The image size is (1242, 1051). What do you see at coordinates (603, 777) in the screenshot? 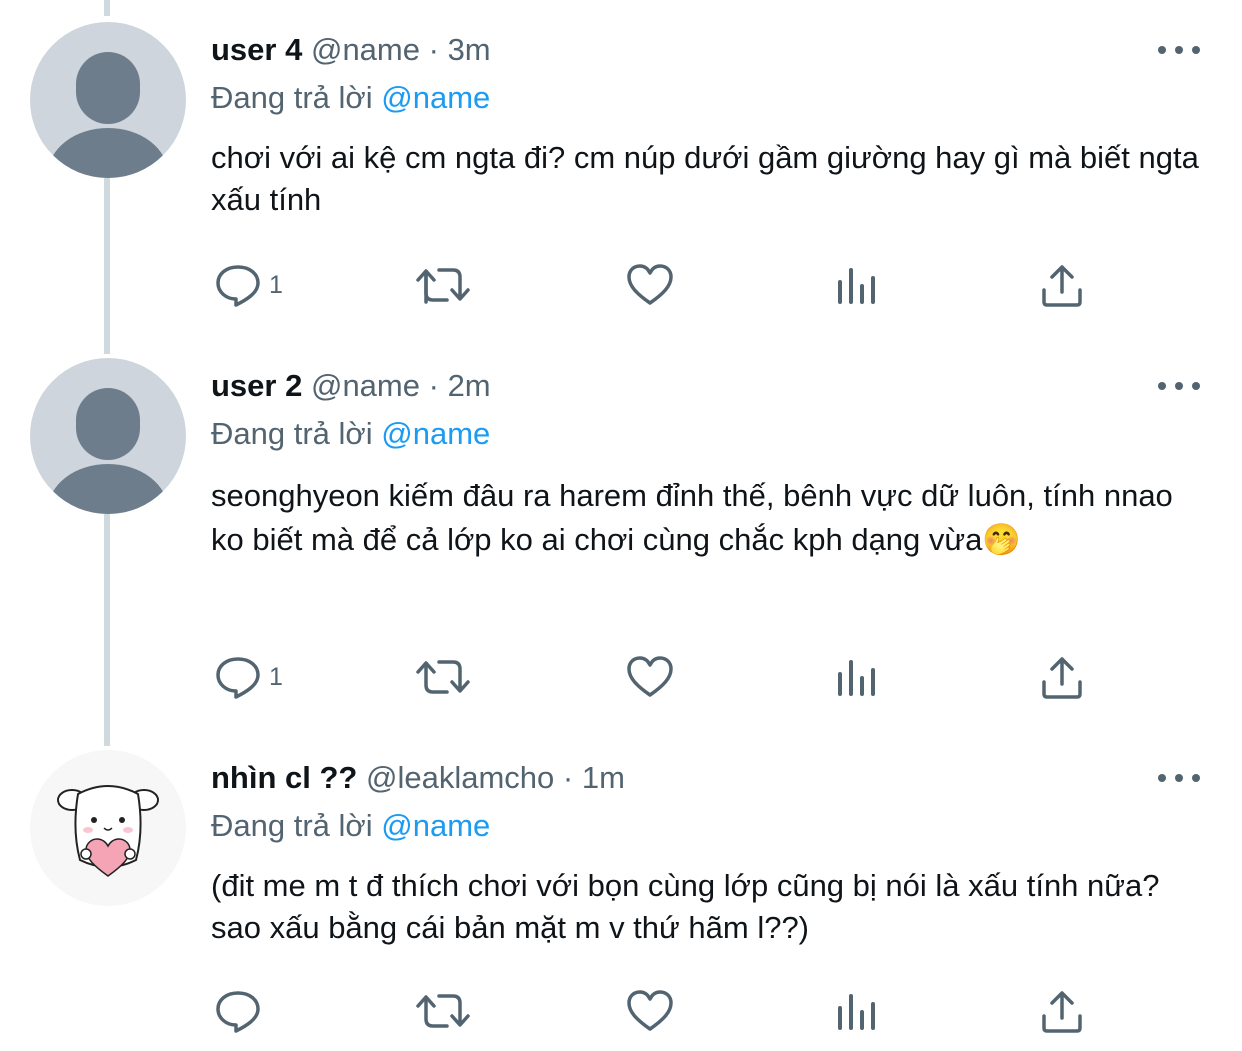
I see `timestamp: 1m` at bounding box center [603, 777].